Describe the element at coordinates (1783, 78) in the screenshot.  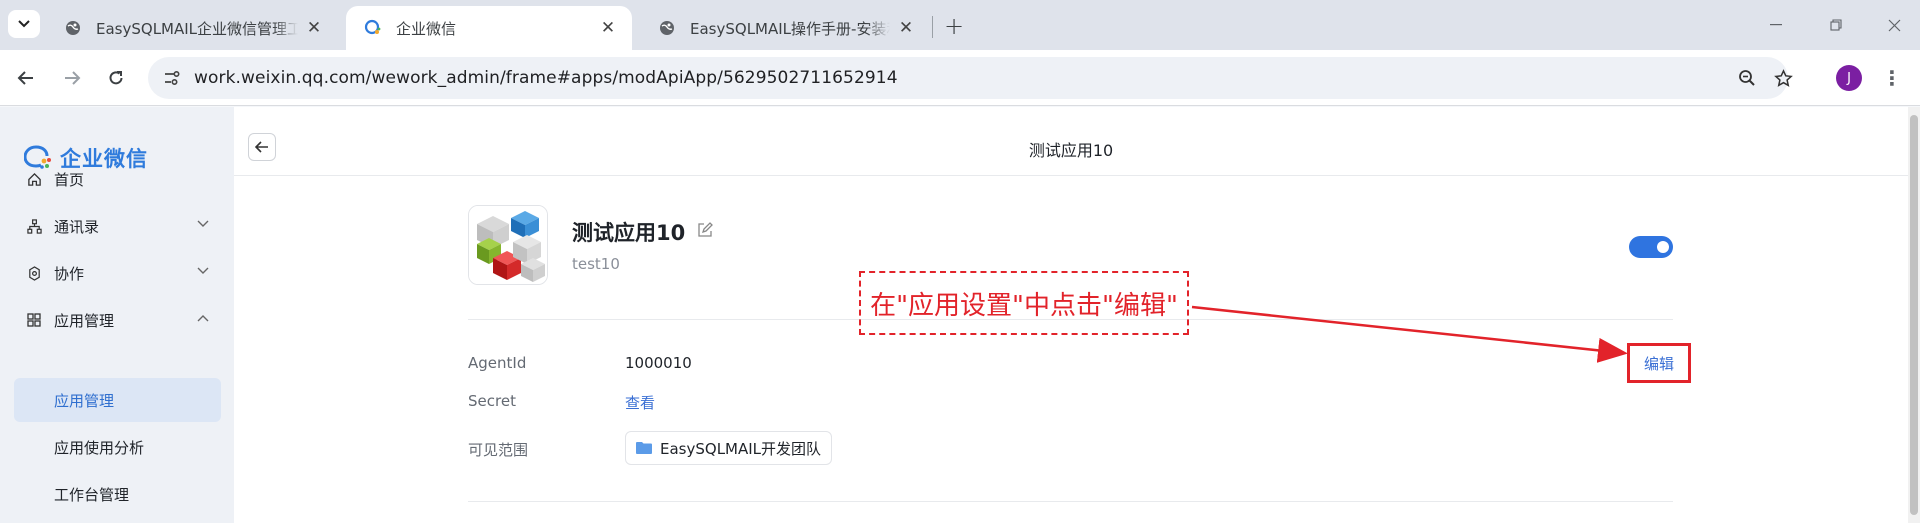
I see `bookmark-star-icon` at that location.